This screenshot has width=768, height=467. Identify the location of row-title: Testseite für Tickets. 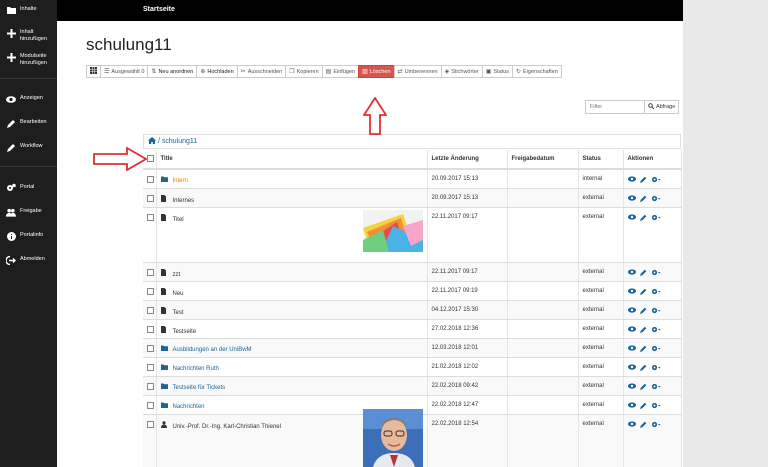
(199, 388).